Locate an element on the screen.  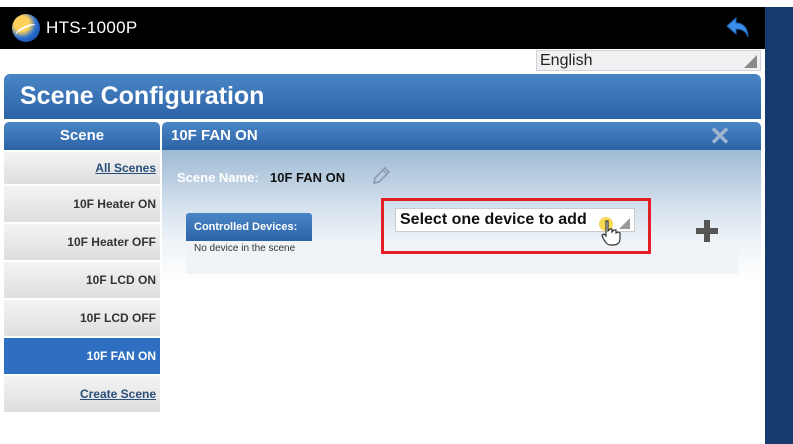
no-device-text: No device in the scene is located at coordinates (245, 248).